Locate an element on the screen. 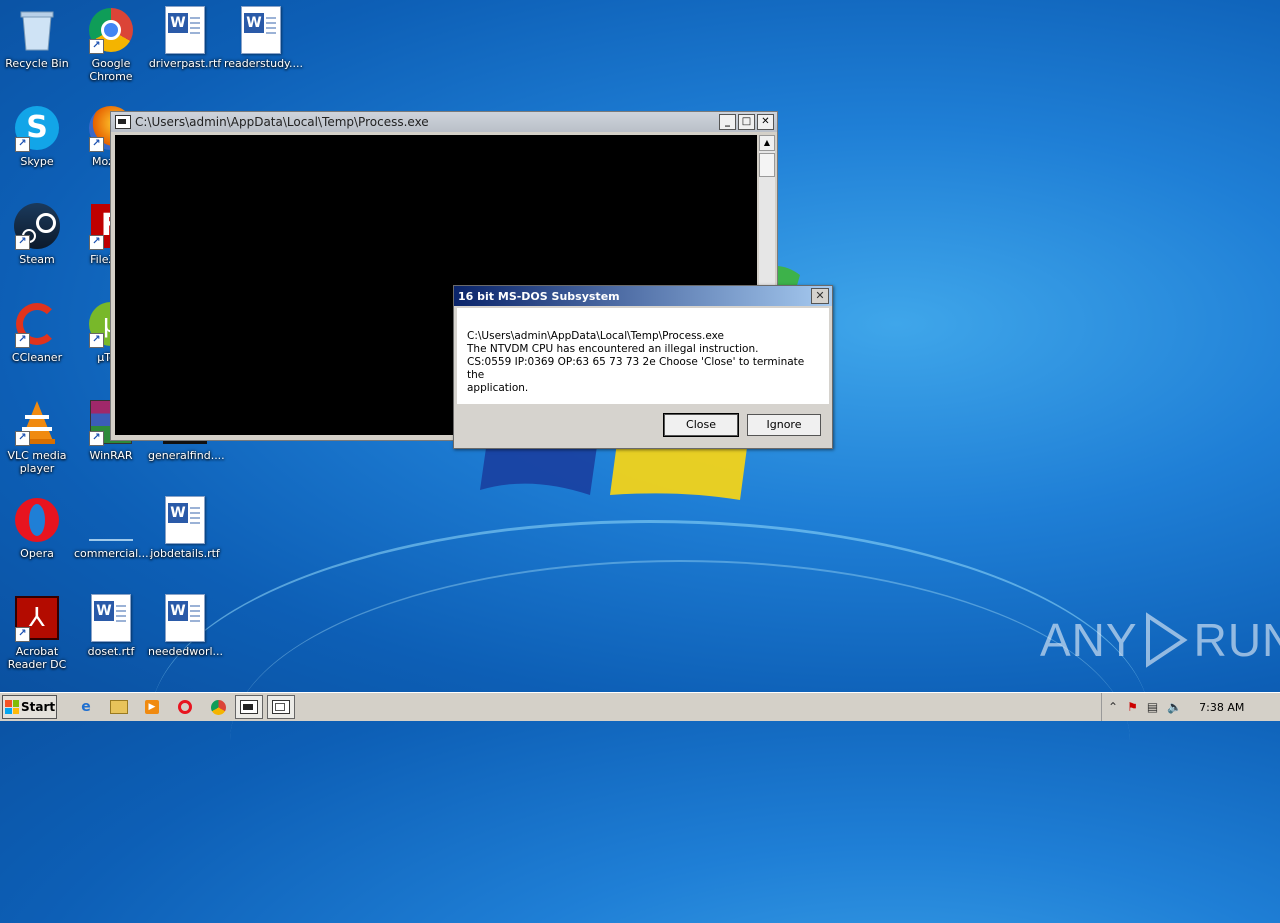  acrobat-icon: ⅄ ↗ is located at coordinates (37, 618).